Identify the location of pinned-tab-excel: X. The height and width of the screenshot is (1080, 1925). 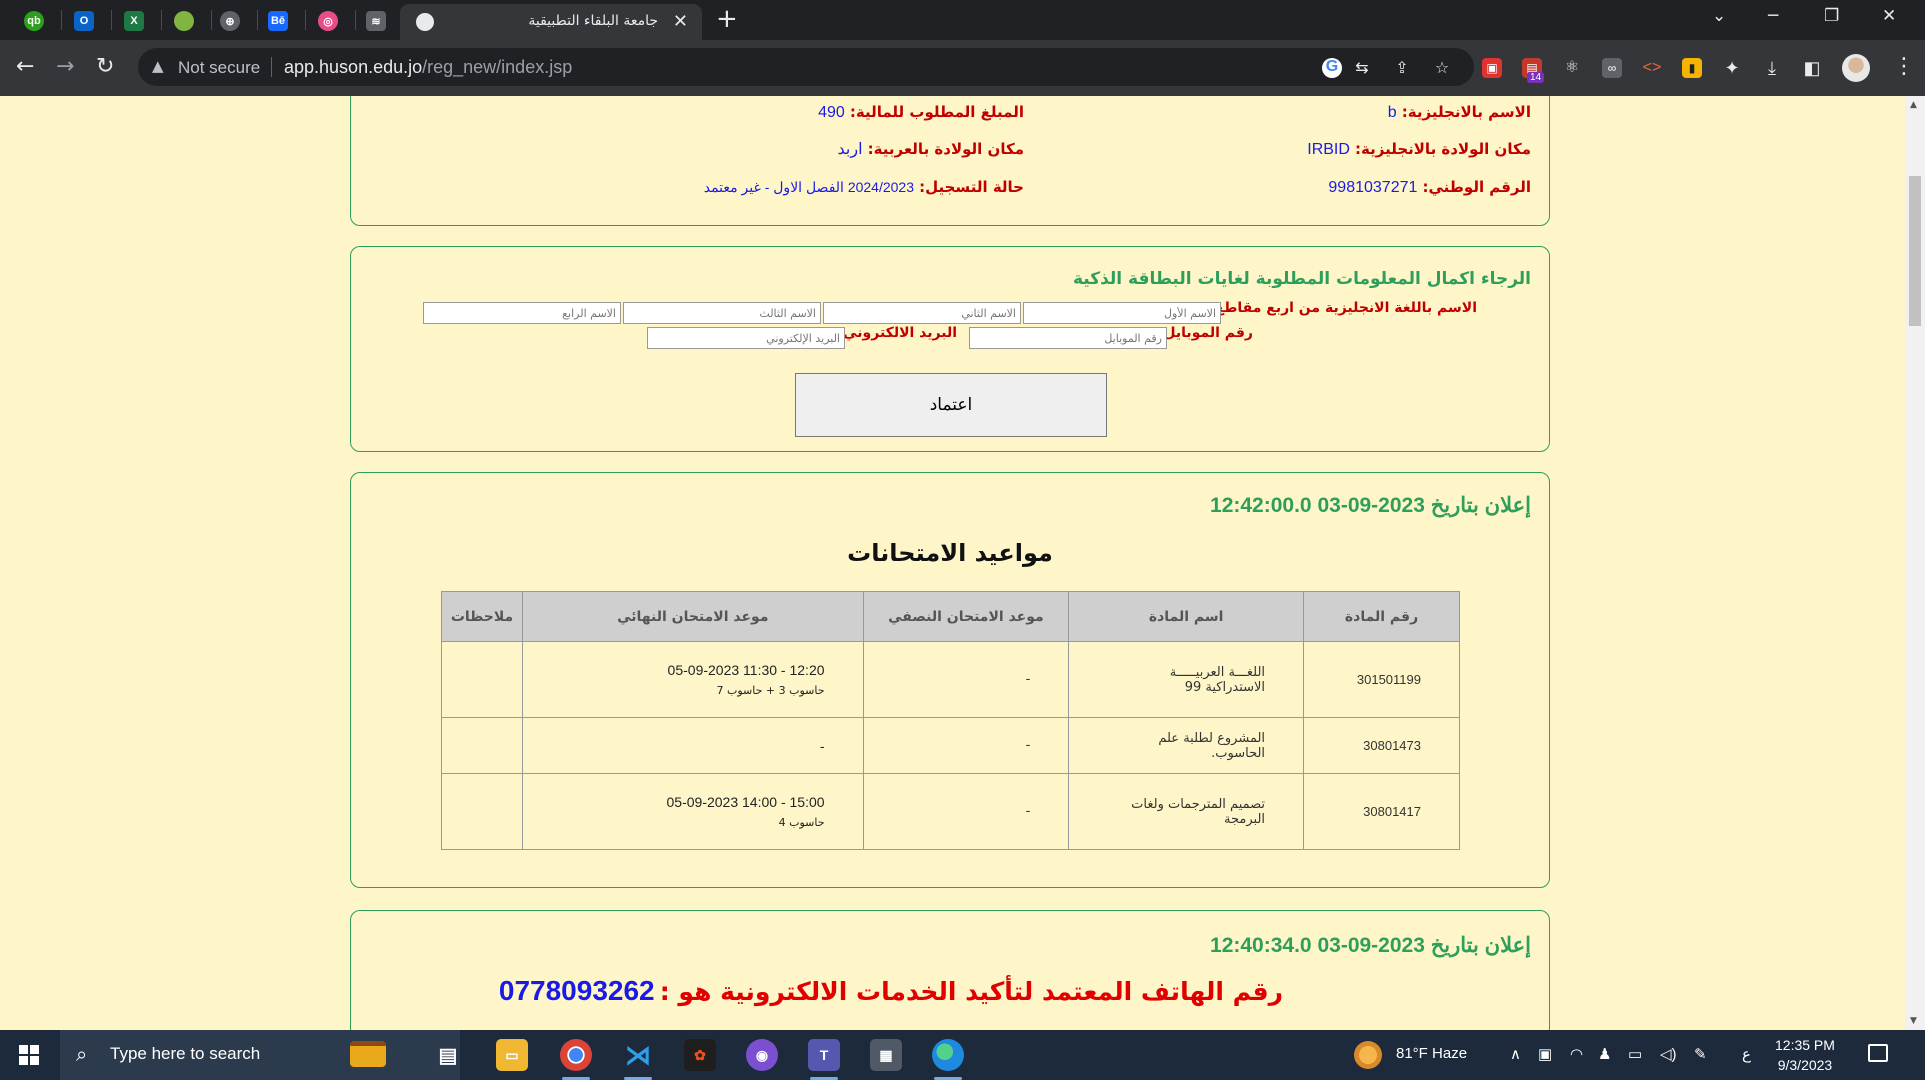
(134, 21).